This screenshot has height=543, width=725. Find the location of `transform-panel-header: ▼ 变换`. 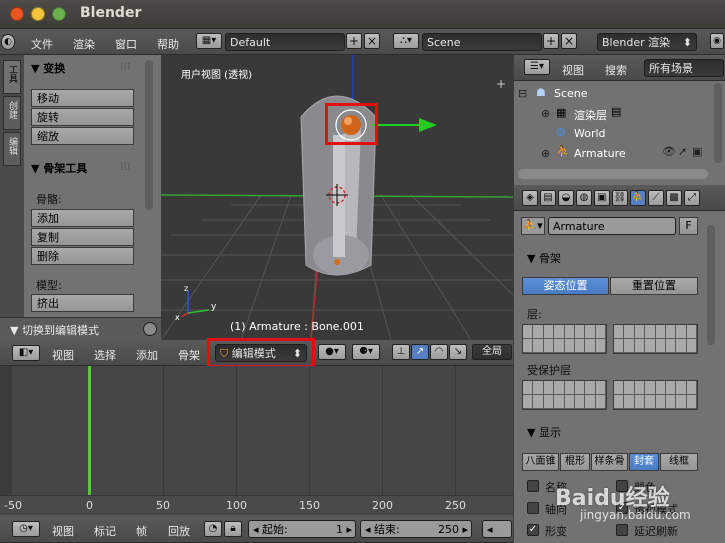

transform-panel-header: ▼ 变换 is located at coordinates (48, 68).